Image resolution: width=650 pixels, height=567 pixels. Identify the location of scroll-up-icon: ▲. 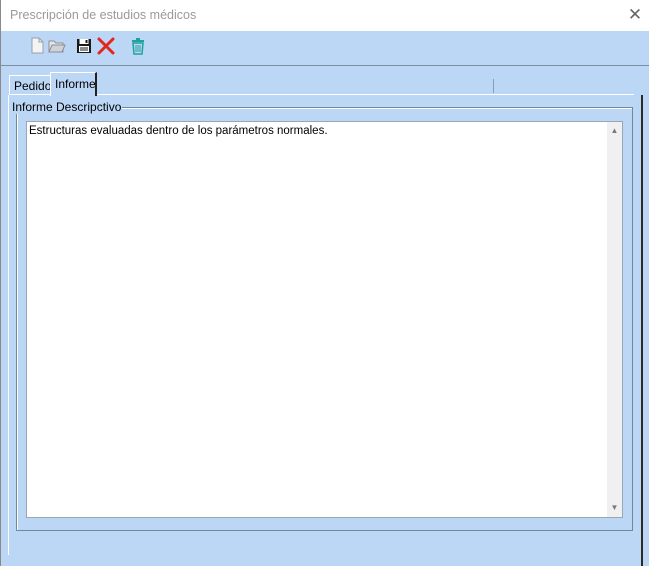
(614, 130).